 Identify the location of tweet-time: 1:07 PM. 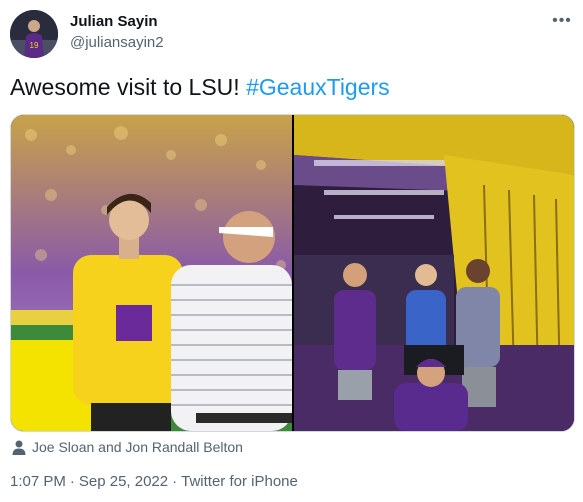
(38, 481).